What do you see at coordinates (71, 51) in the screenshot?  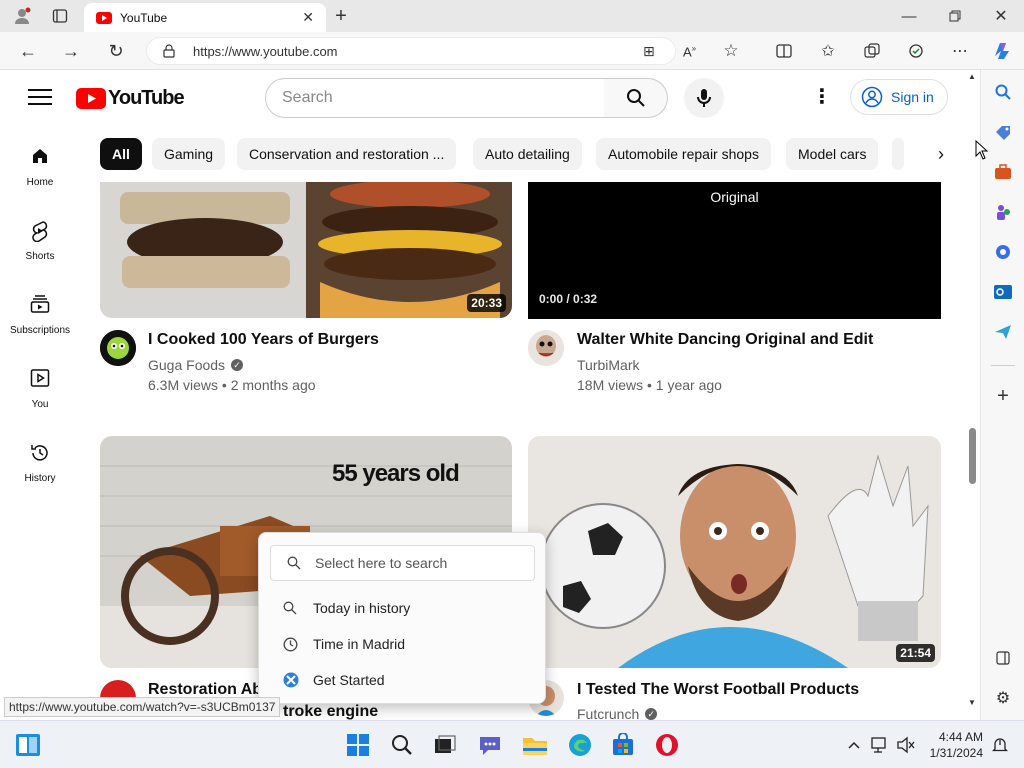 I see `forward-icon: →` at bounding box center [71, 51].